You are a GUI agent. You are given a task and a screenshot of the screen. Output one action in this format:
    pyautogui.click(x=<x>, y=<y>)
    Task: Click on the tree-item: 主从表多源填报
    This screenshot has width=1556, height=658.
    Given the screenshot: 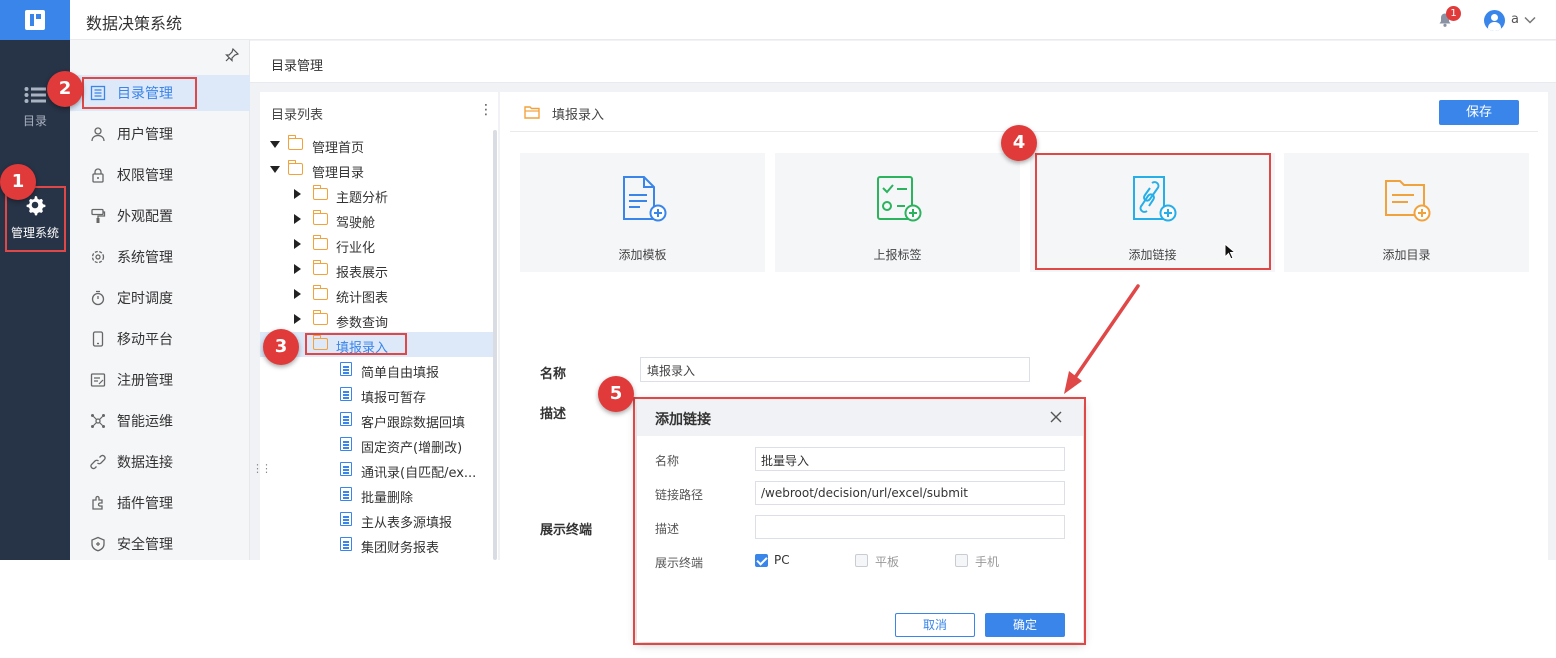 What is the action you would take?
    pyautogui.click(x=376, y=519)
    